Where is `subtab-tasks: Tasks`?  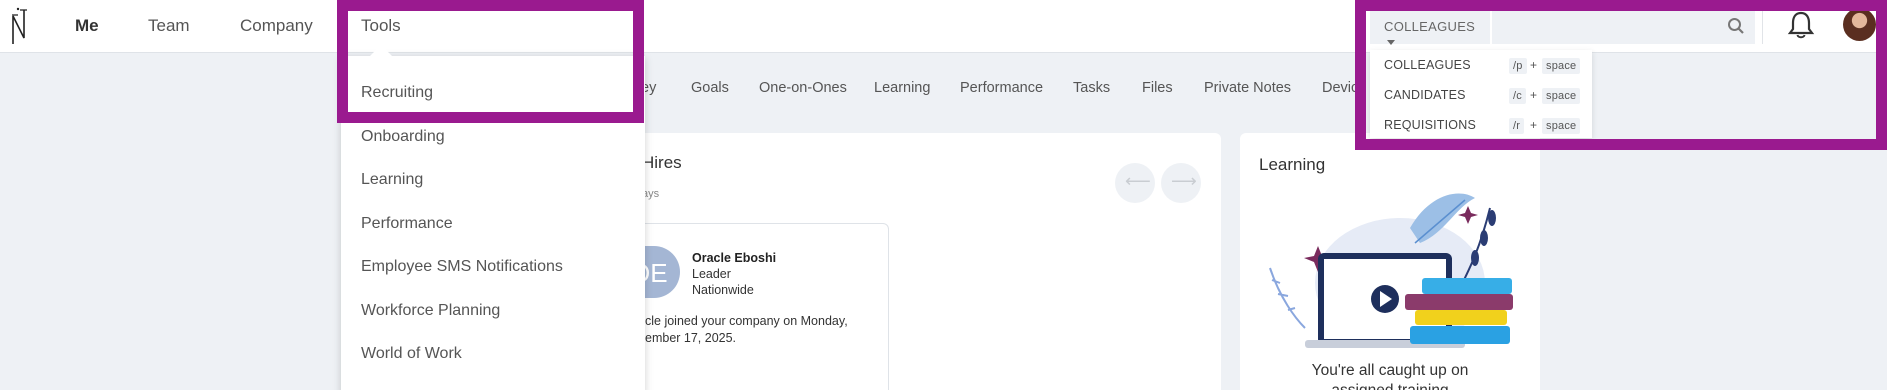
subtab-tasks: Tasks is located at coordinates (1091, 88).